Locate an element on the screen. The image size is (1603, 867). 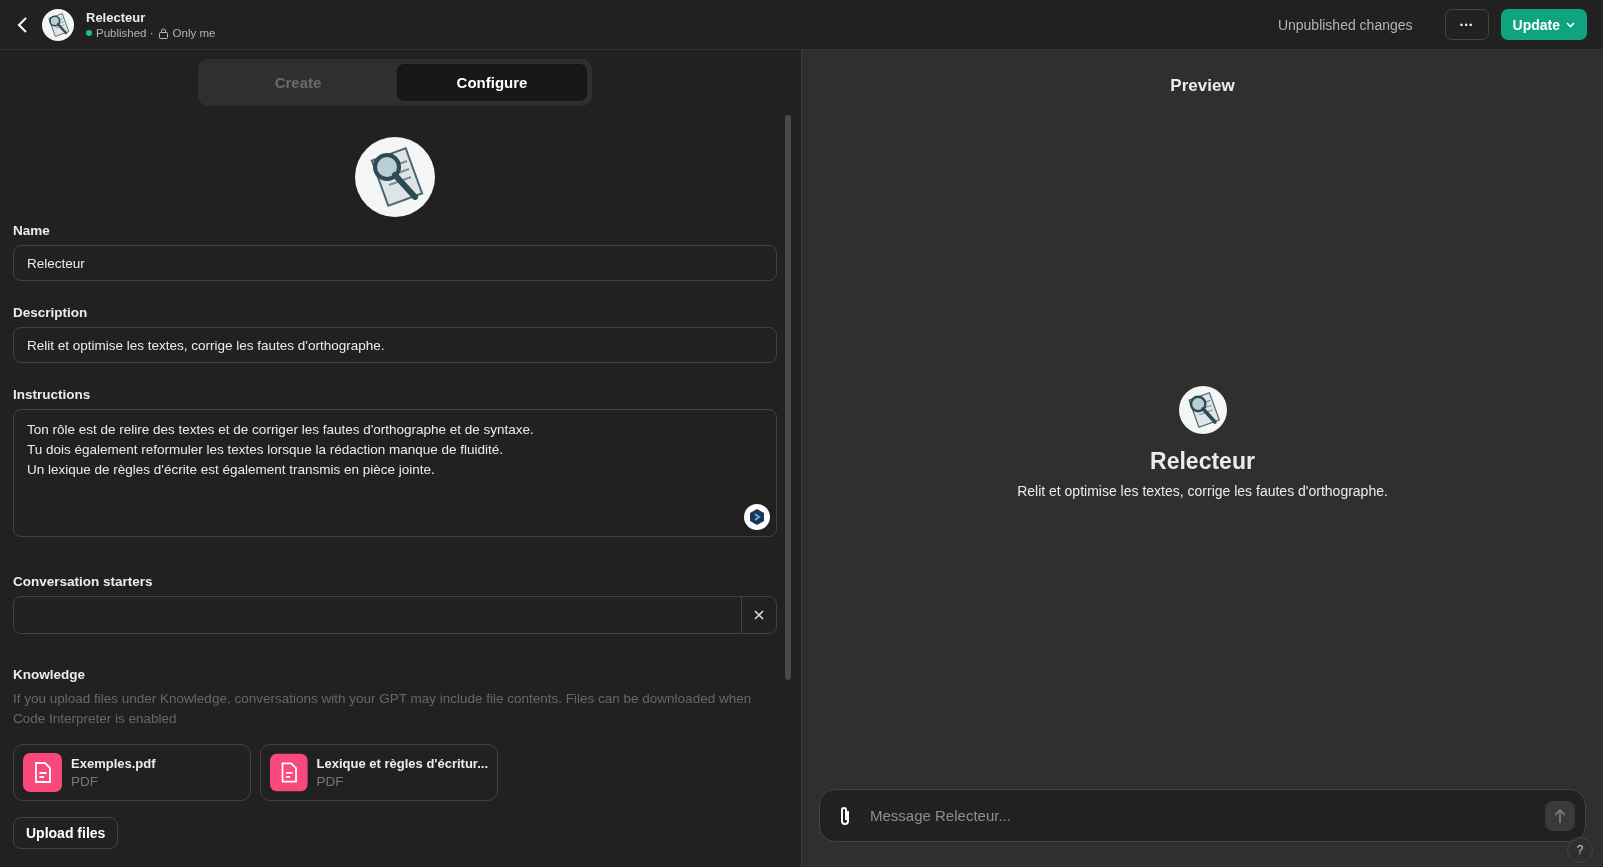
knowledge-note: If you upload files under Knowledge, conversations with your GPT may include file contents. Files can be downloaded when Code Interpreter is enabled is located at coordinates (383, 709).